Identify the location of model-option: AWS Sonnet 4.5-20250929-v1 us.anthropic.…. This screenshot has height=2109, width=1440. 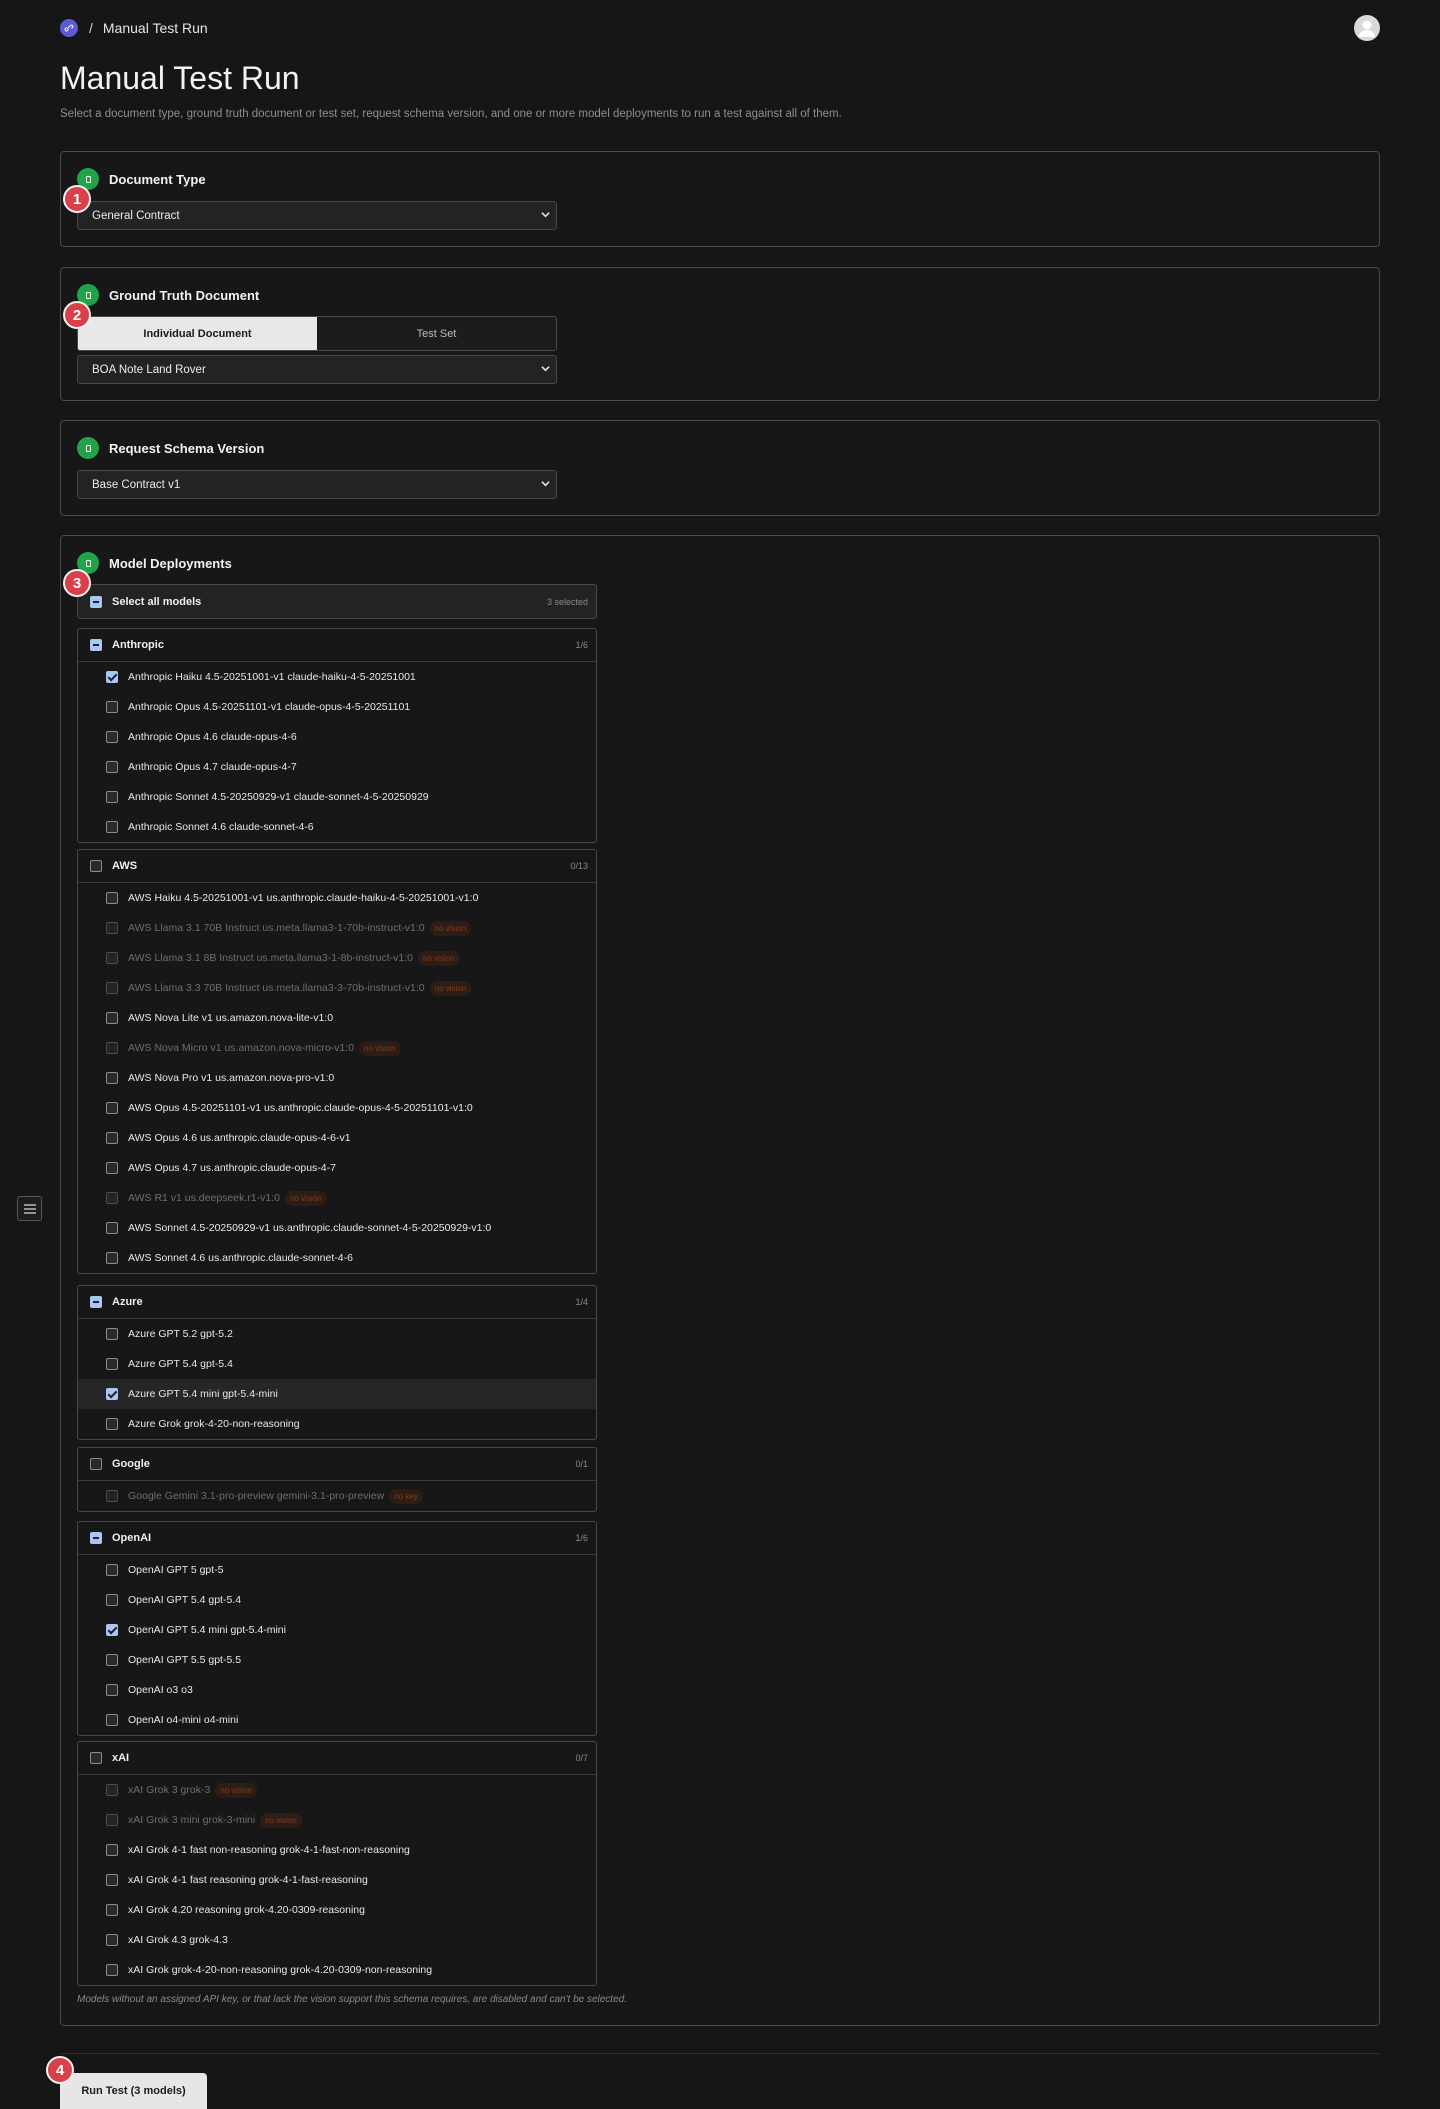
(337, 1228).